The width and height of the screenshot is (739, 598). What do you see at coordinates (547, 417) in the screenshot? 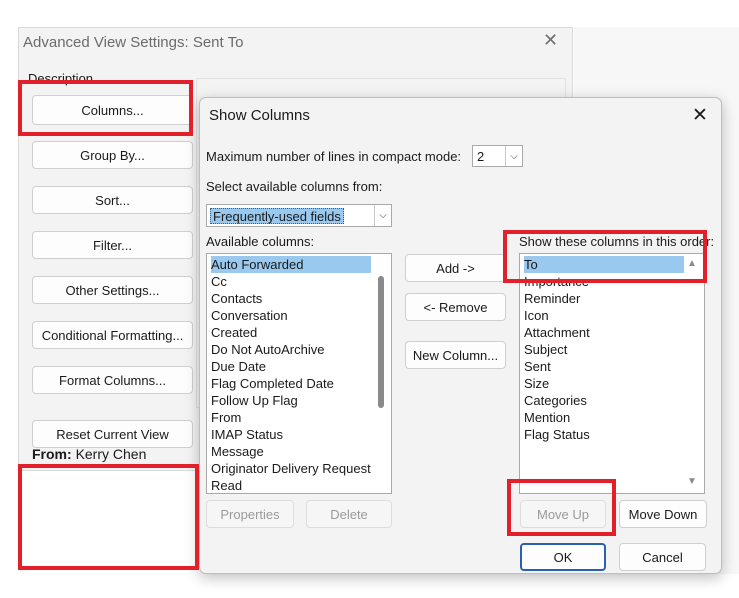
I see `list-item: Mention` at bounding box center [547, 417].